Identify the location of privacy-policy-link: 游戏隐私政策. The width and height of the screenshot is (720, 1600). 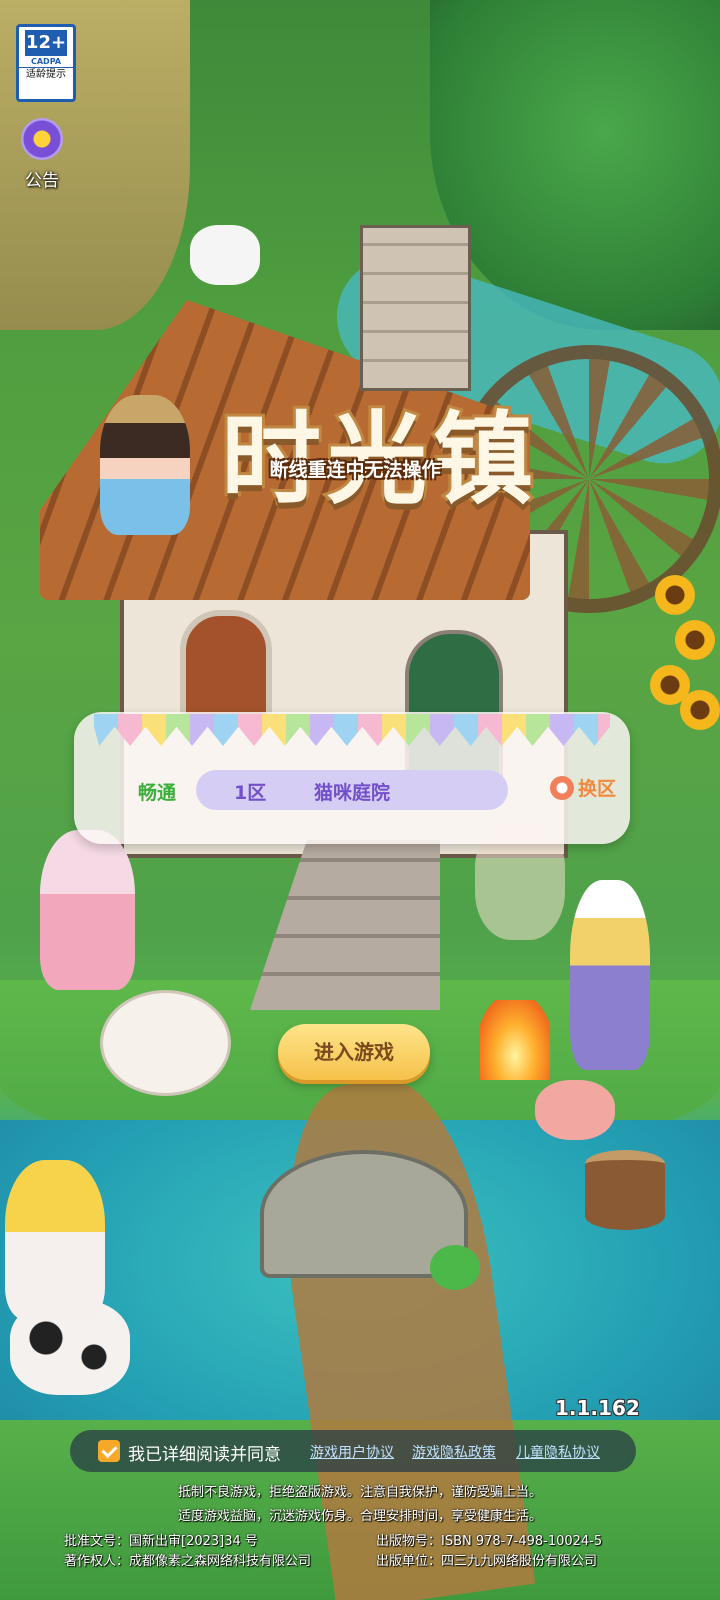
(454, 1452).